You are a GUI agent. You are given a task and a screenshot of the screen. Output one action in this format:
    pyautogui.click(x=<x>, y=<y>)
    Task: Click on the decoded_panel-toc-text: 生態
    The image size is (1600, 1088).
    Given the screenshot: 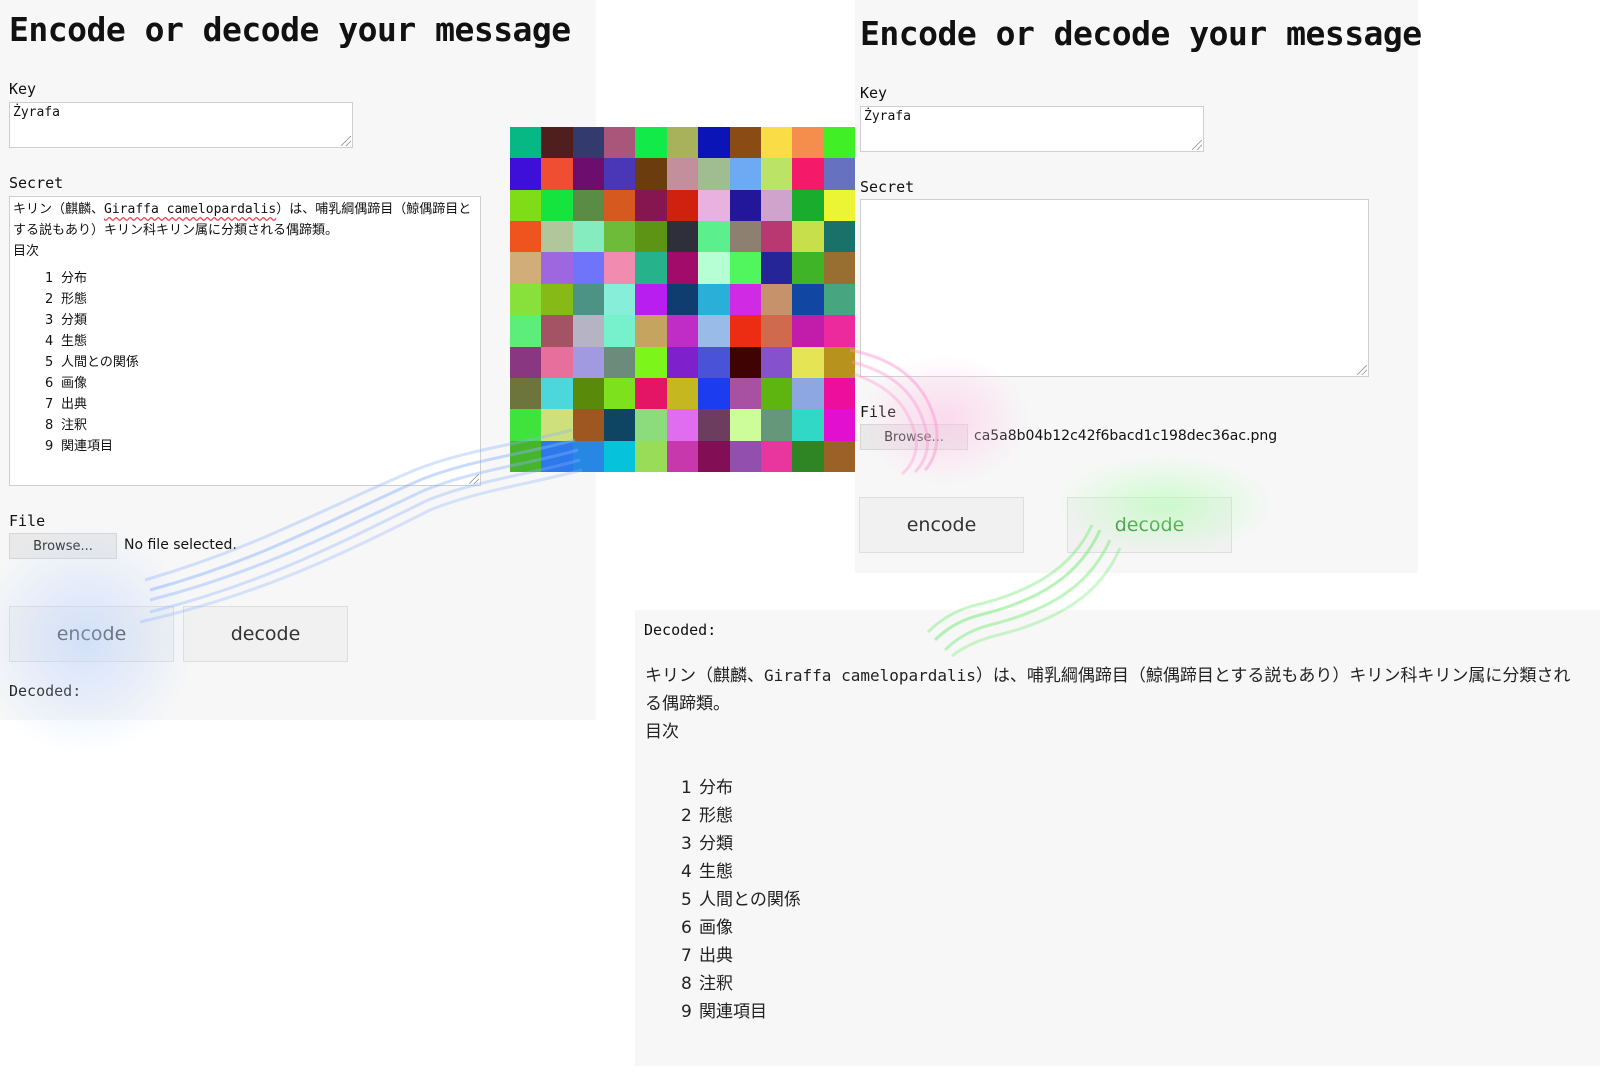 What is the action you would take?
    pyautogui.click(x=716, y=872)
    